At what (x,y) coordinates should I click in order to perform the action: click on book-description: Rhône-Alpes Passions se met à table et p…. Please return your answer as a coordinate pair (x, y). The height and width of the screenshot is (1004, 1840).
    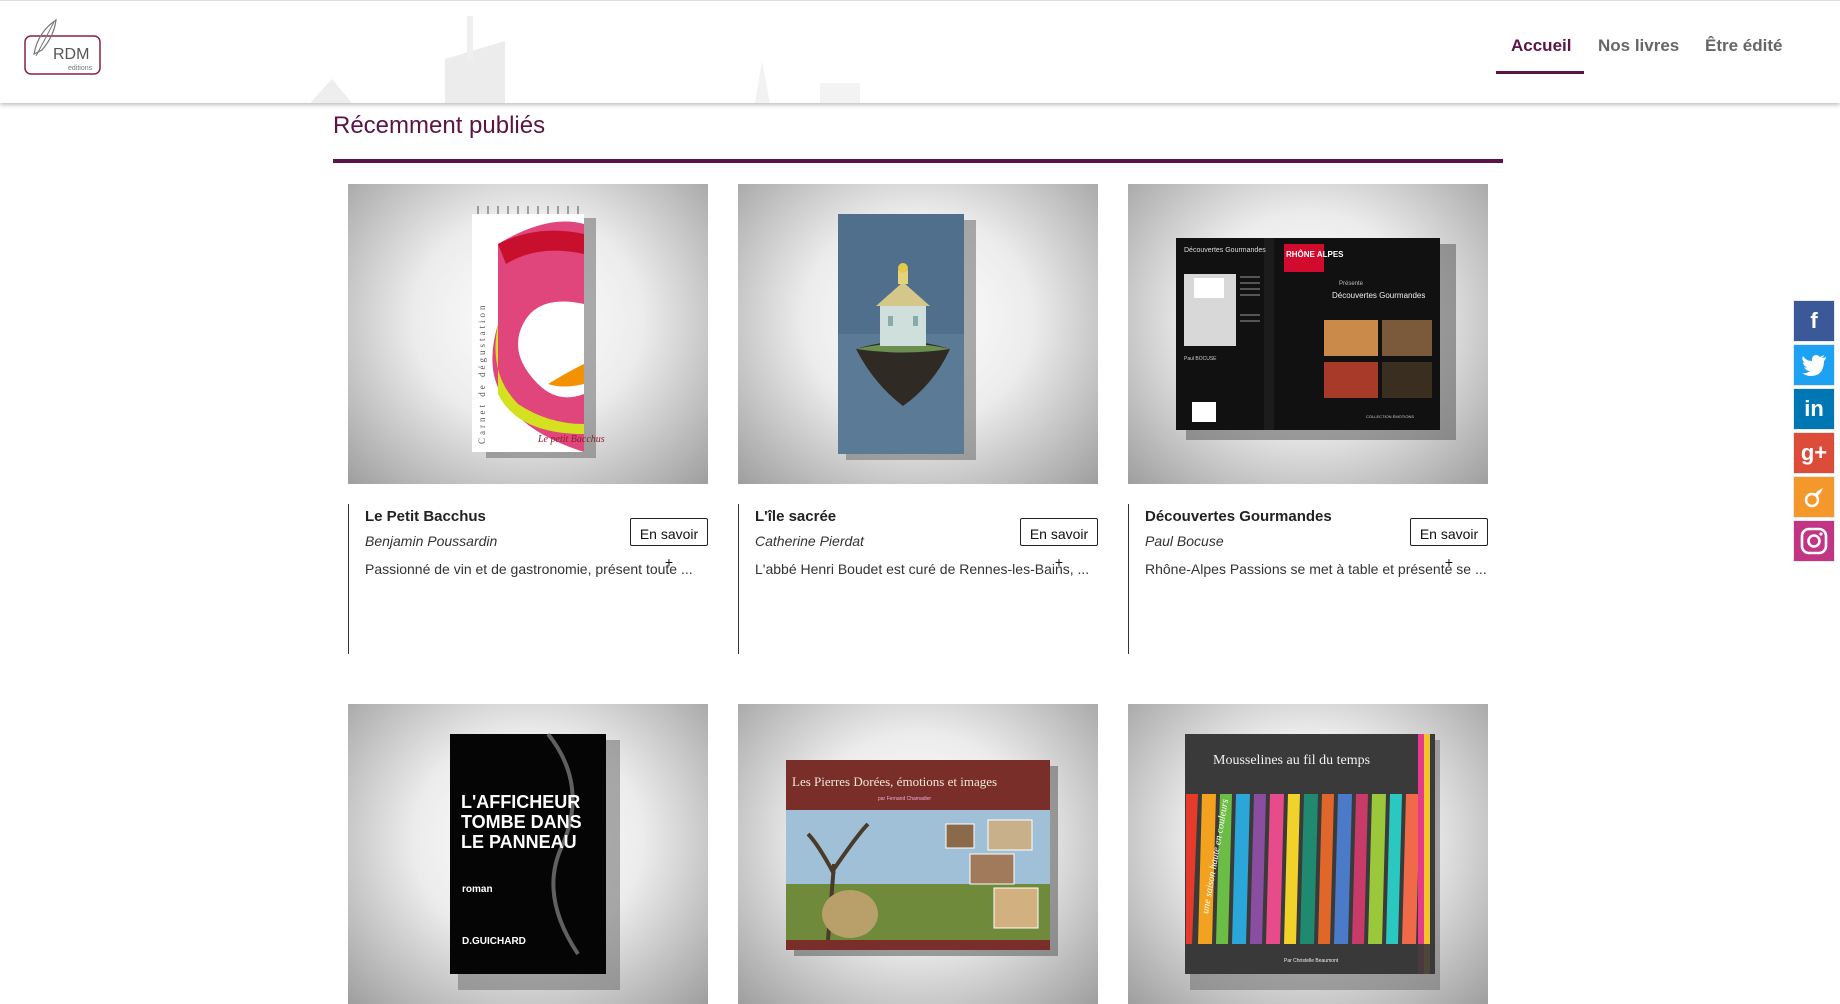
    Looking at the image, I should click on (1316, 569).